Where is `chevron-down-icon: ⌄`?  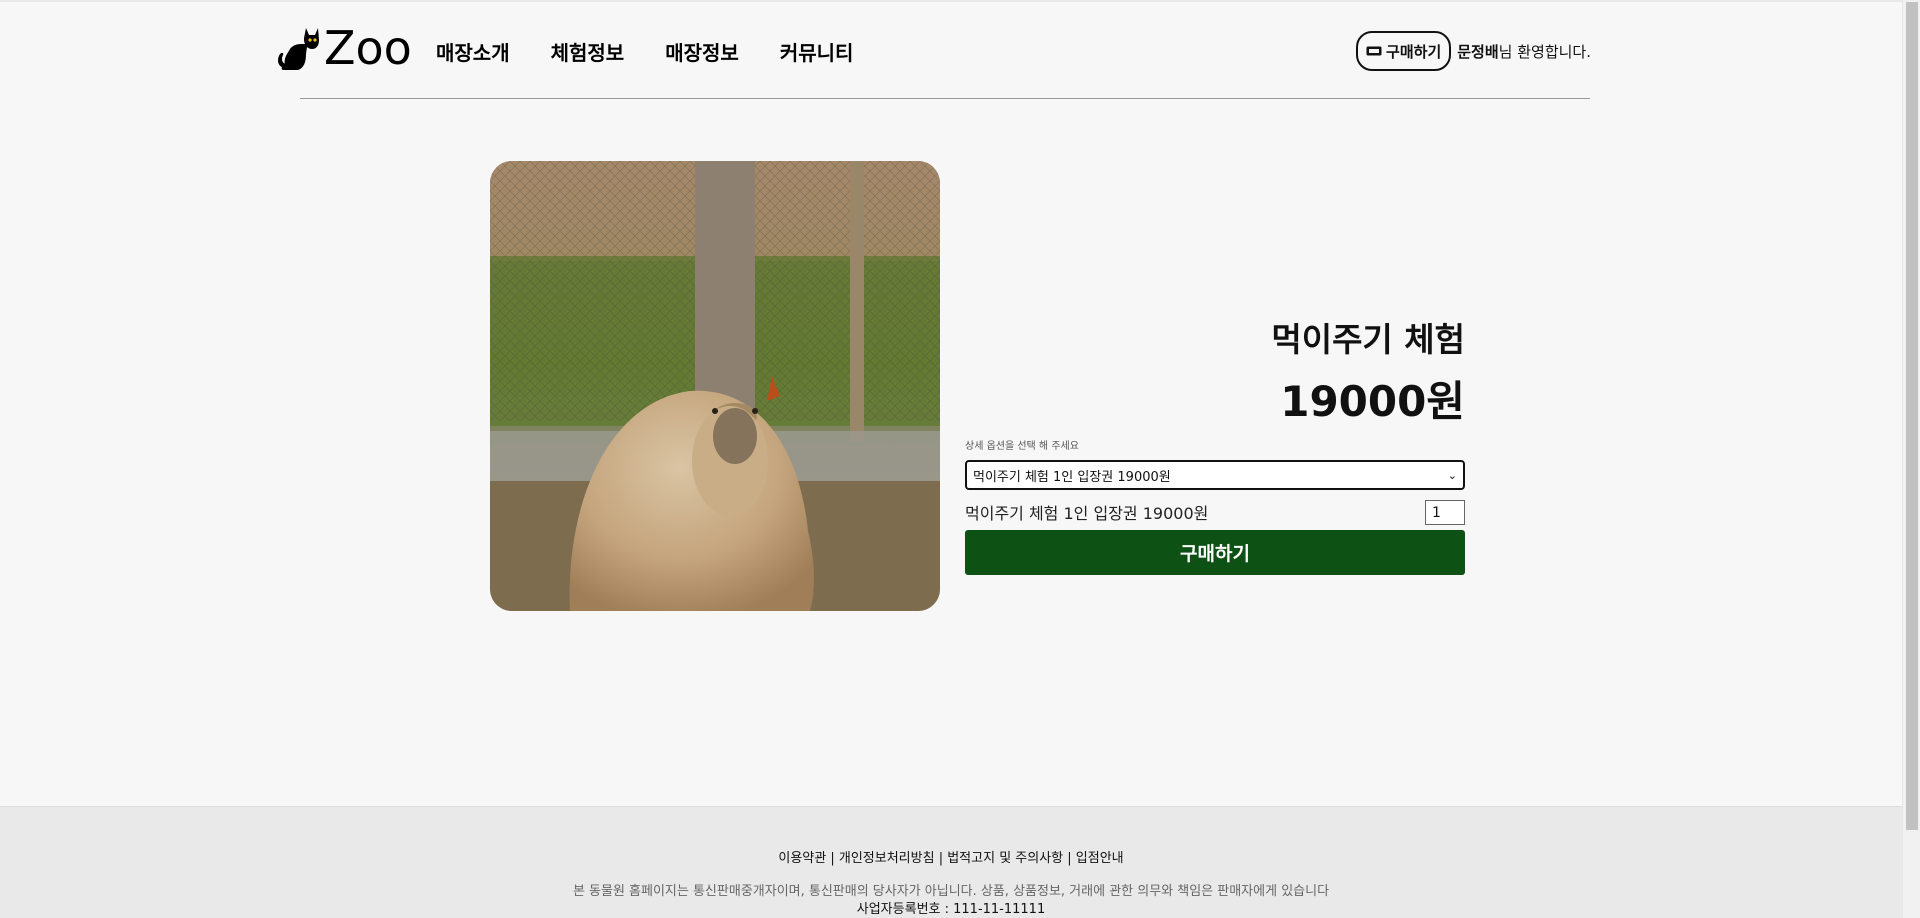 chevron-down-icon: ⌄ is located at coordinates (1452, 475).